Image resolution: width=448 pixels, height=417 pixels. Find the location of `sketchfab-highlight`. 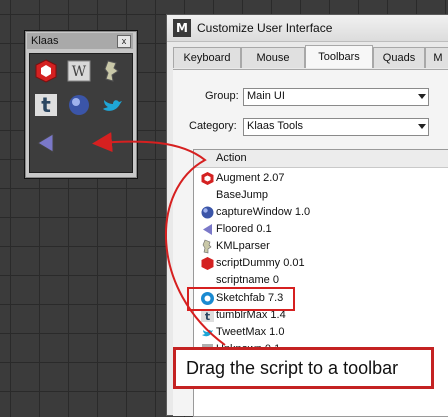

sketchfab-highlight is located at coordinates (241, 299).